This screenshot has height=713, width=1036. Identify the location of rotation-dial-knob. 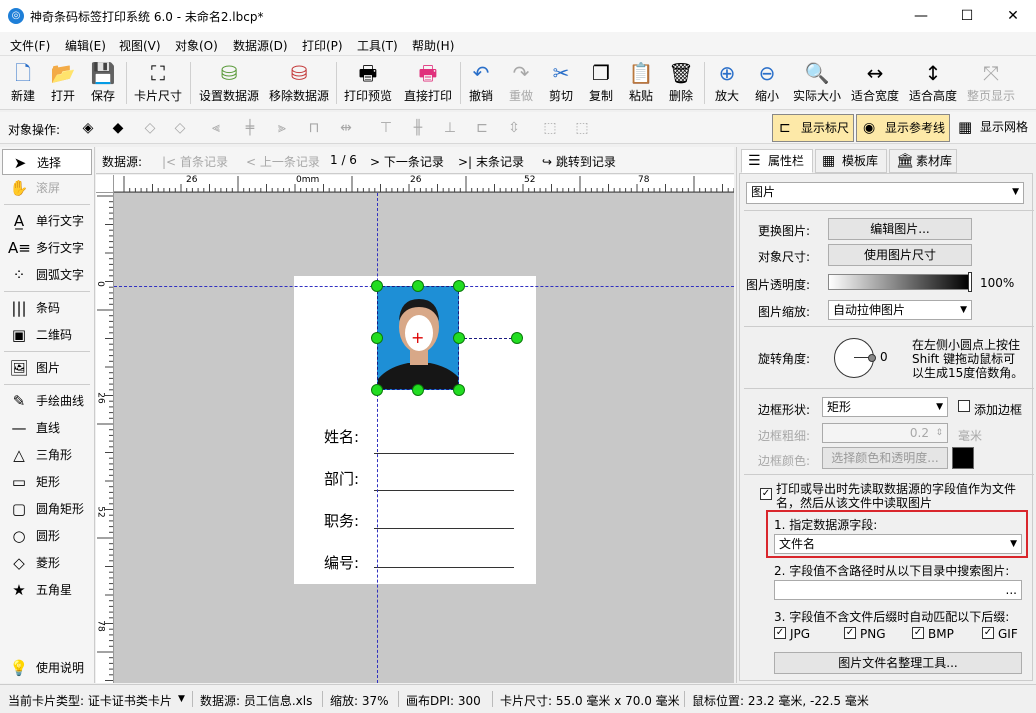
(872, 358).